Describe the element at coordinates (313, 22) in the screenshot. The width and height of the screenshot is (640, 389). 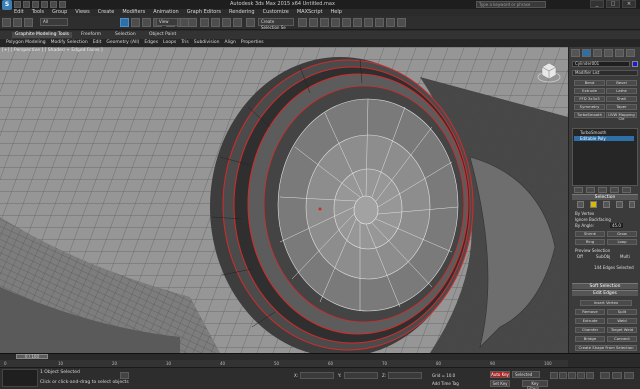
I see `align-icon` at that location.